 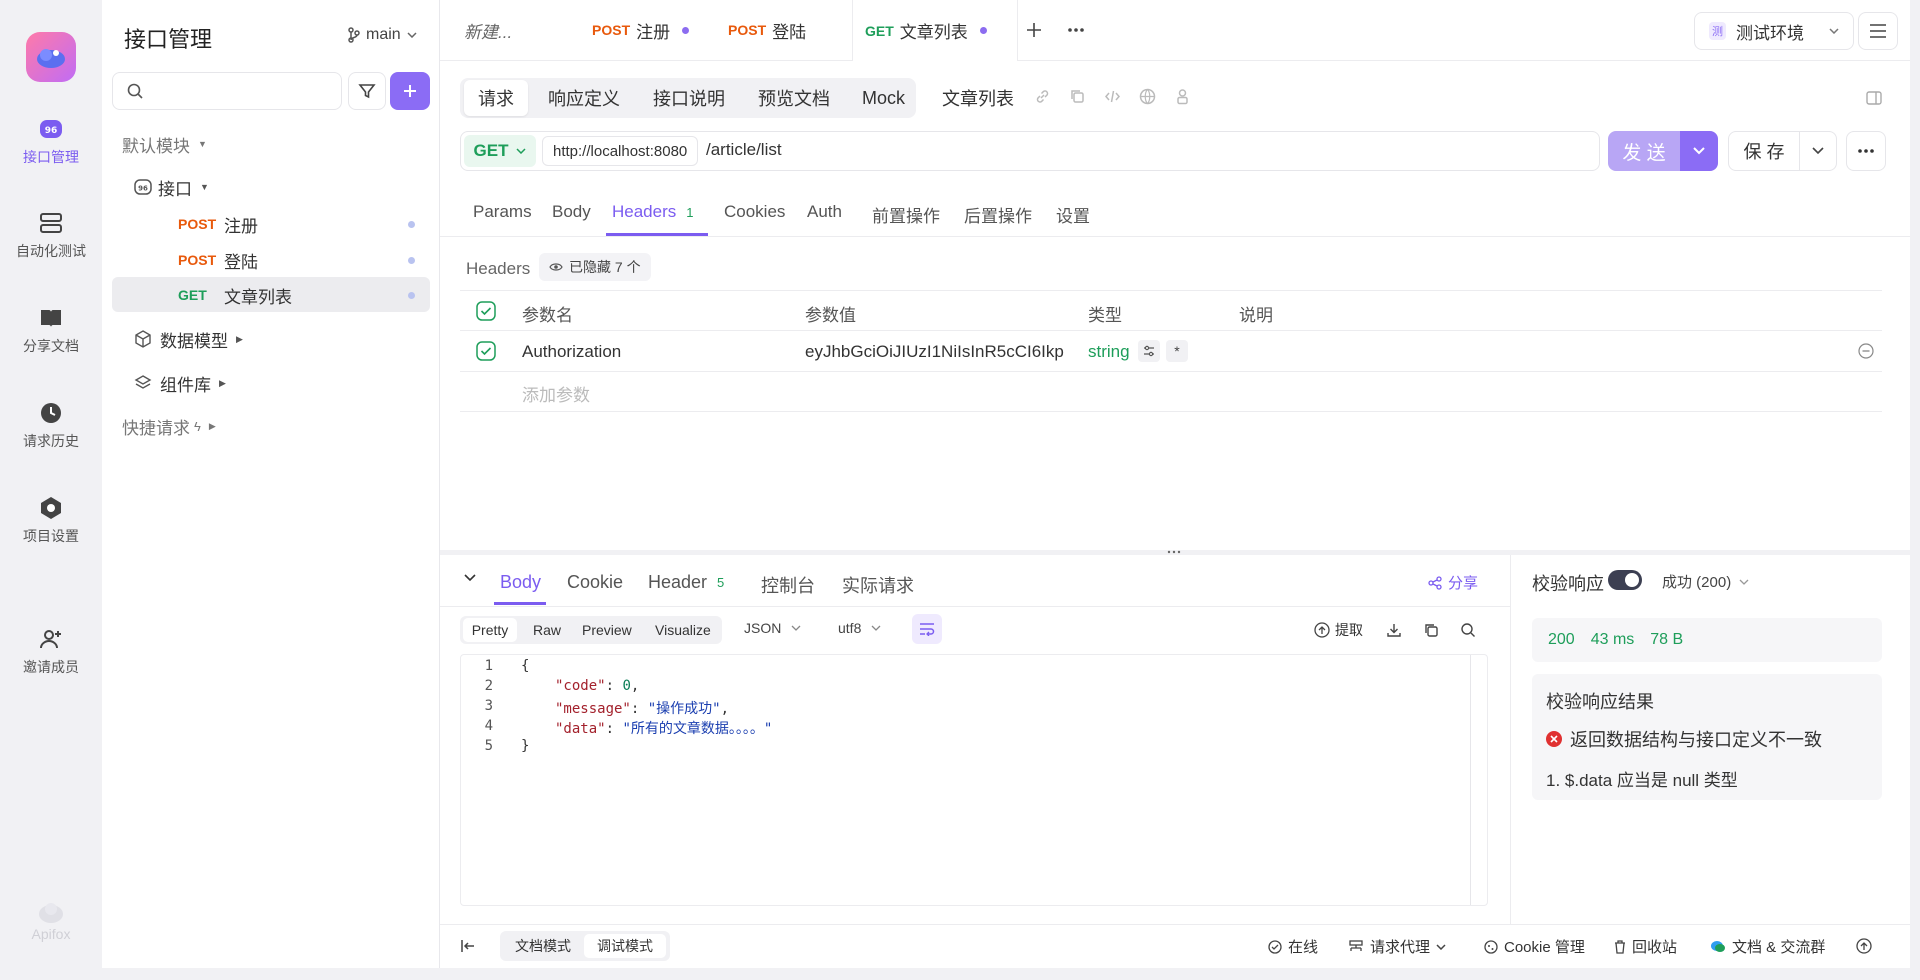 What do you see at coordinates (304, 224) in the screenshot?
I see `sidebar-item-register: POST 注册` at bounding box center [304, 224].